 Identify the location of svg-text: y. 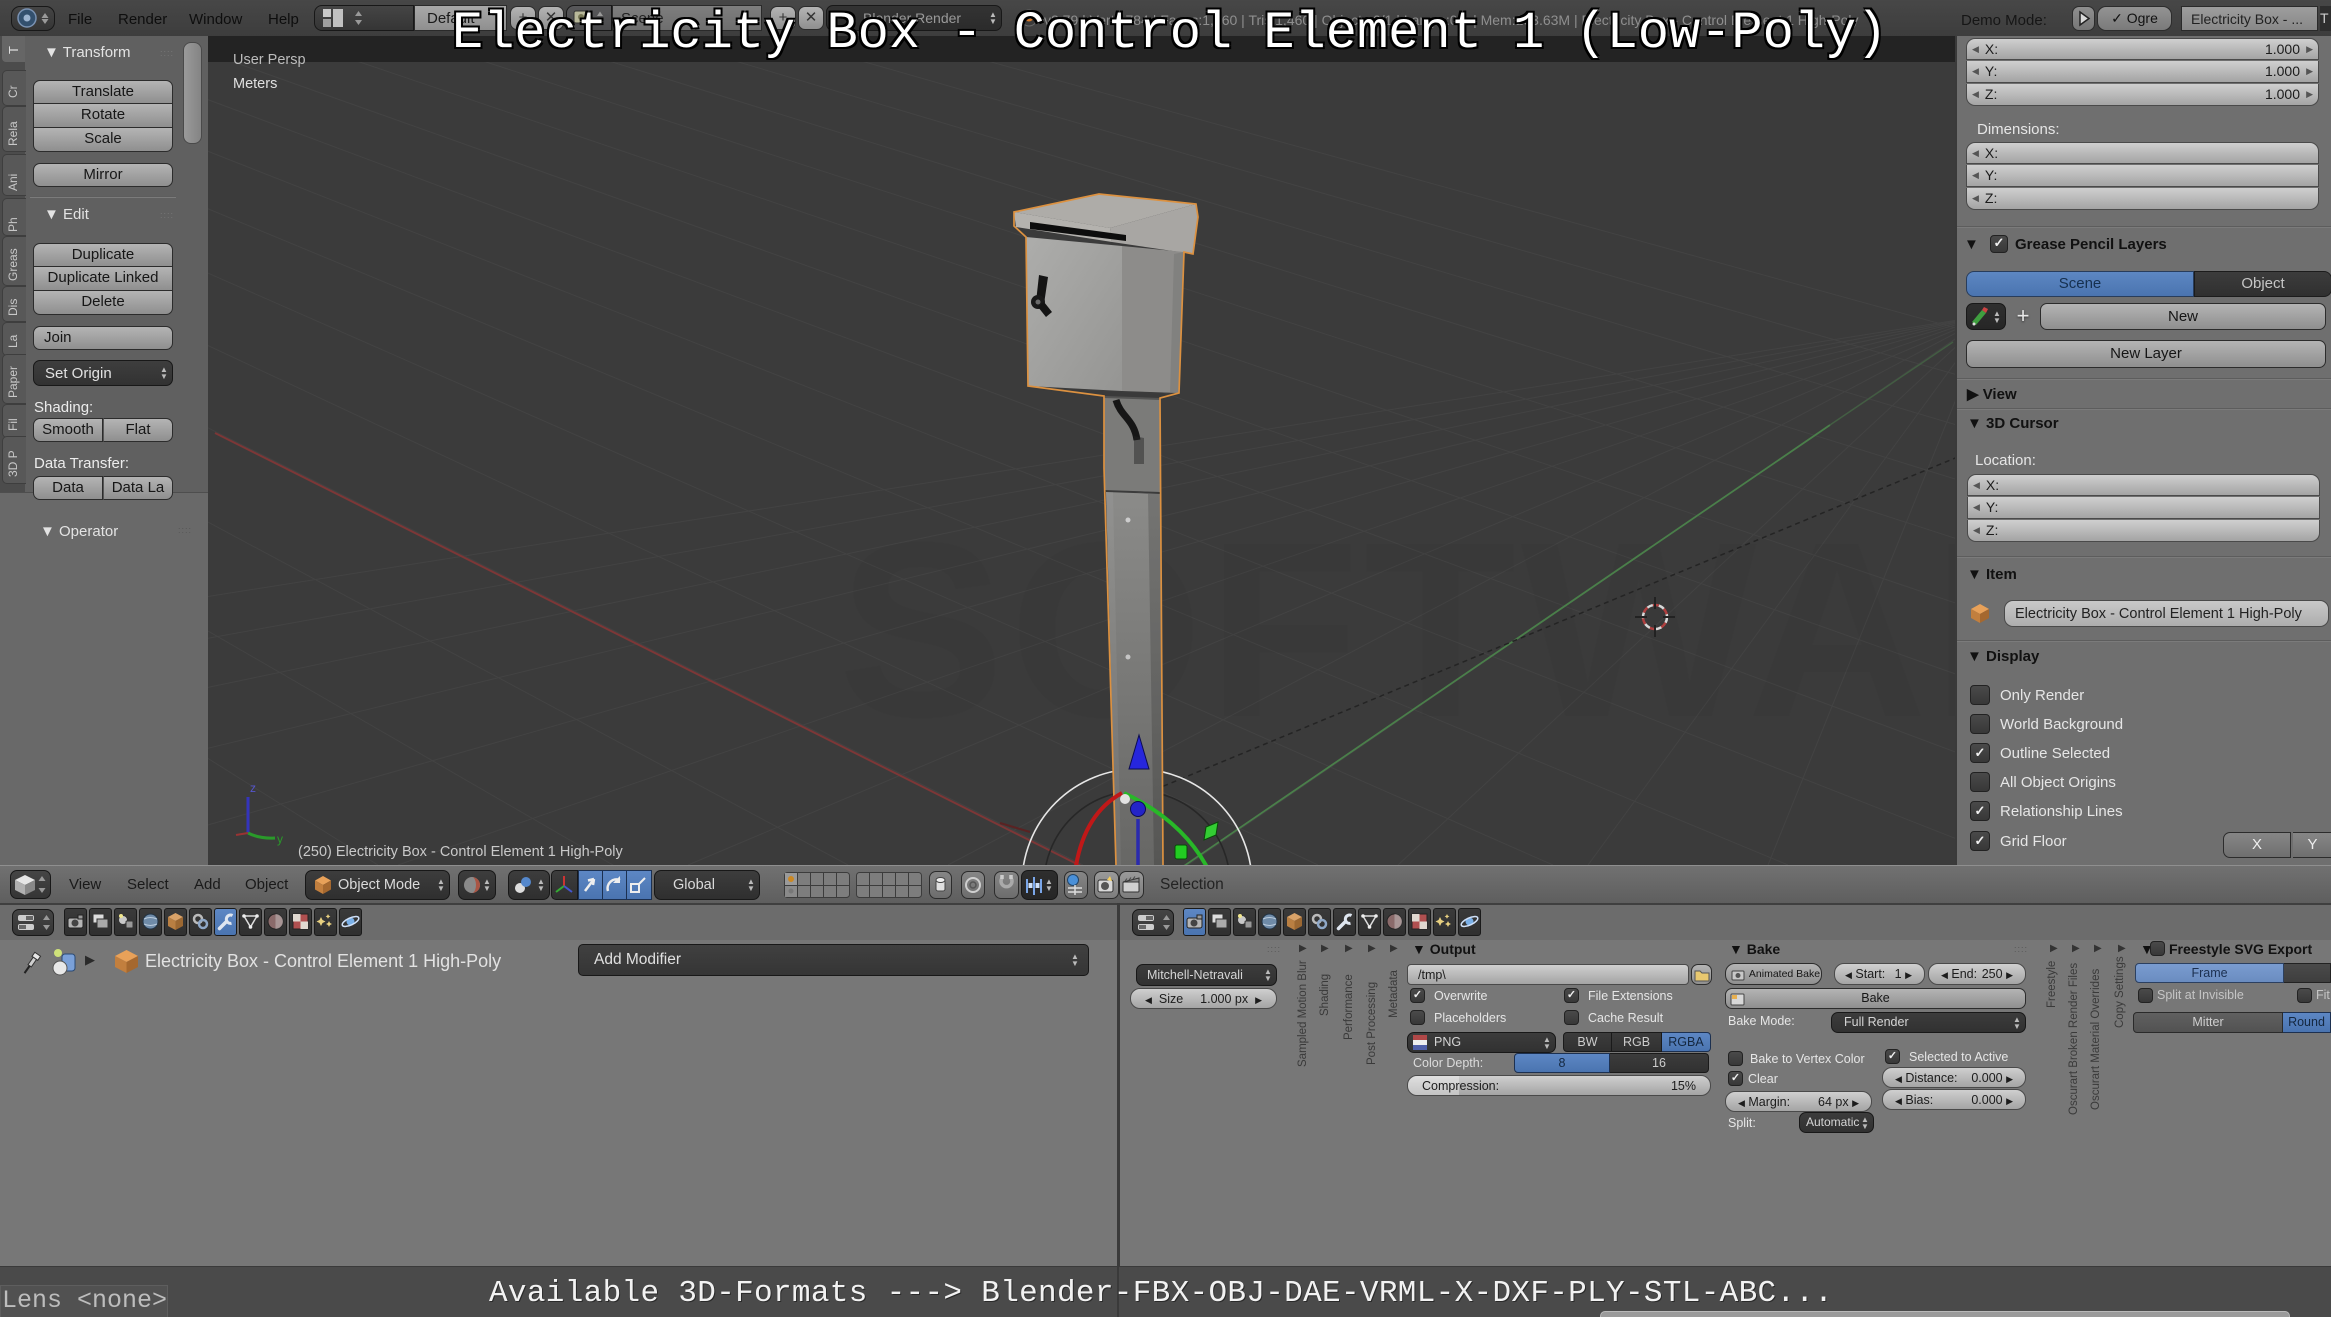
(280, 839).